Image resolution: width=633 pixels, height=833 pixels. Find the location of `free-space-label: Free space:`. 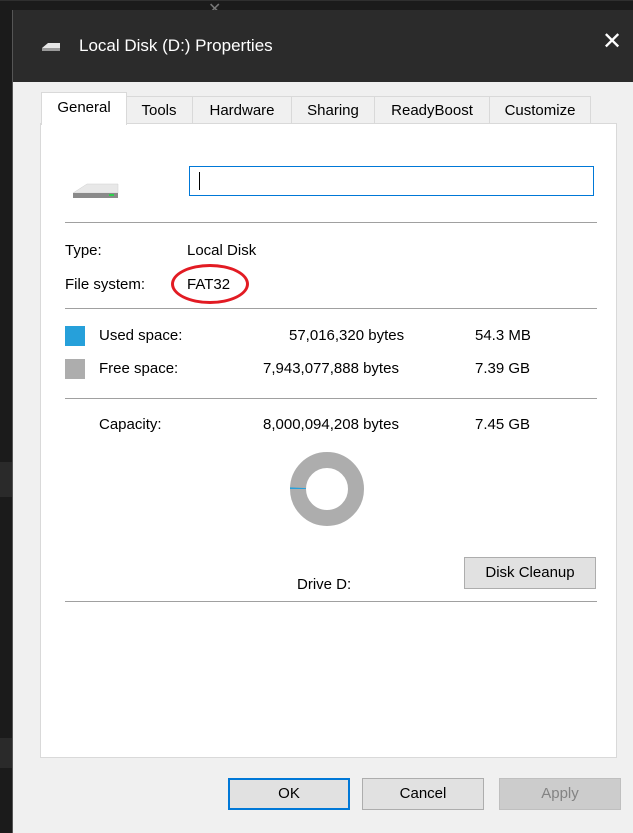

free-space-label: Free space: is located at coordinates (139, 368).